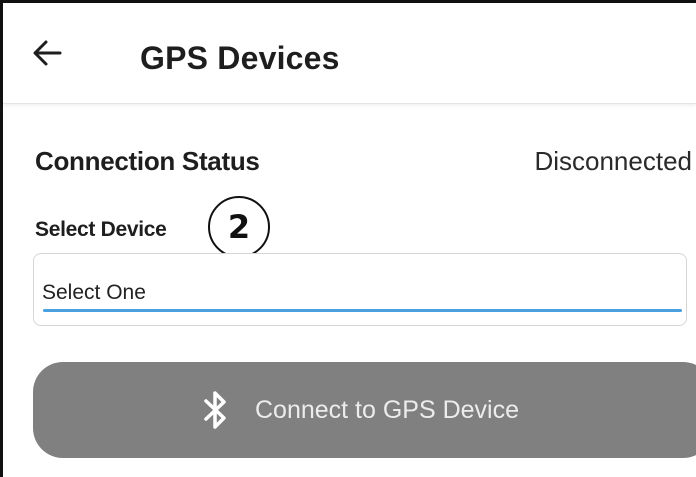 The width and height of the screenshot is (696, 477). What do you see at coordinates (365, 163) in the screenshot?
I see `connection-status-row: Connection Status Disconnected` at bounding box center [365, 163].